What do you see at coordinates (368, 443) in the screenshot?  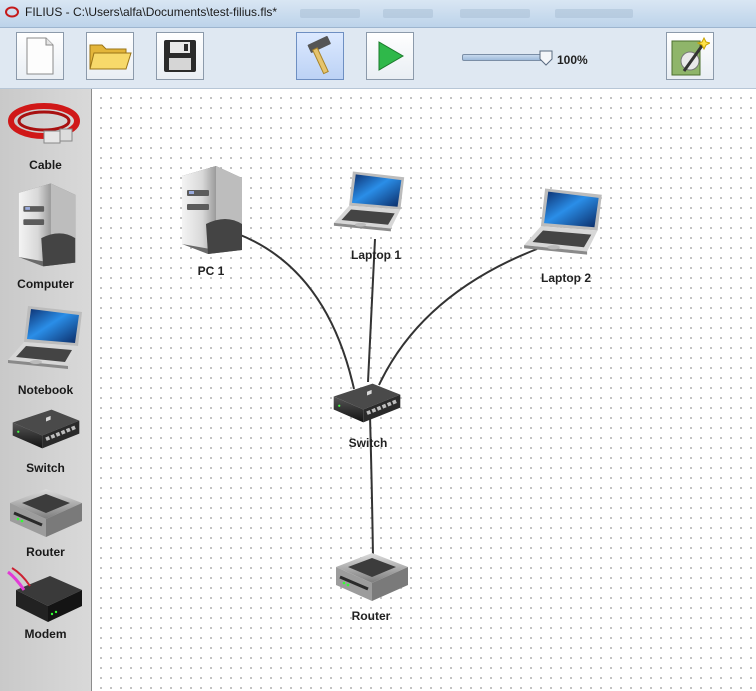 I see `node-label-switch: Switch` at bounding box center [368, 443].